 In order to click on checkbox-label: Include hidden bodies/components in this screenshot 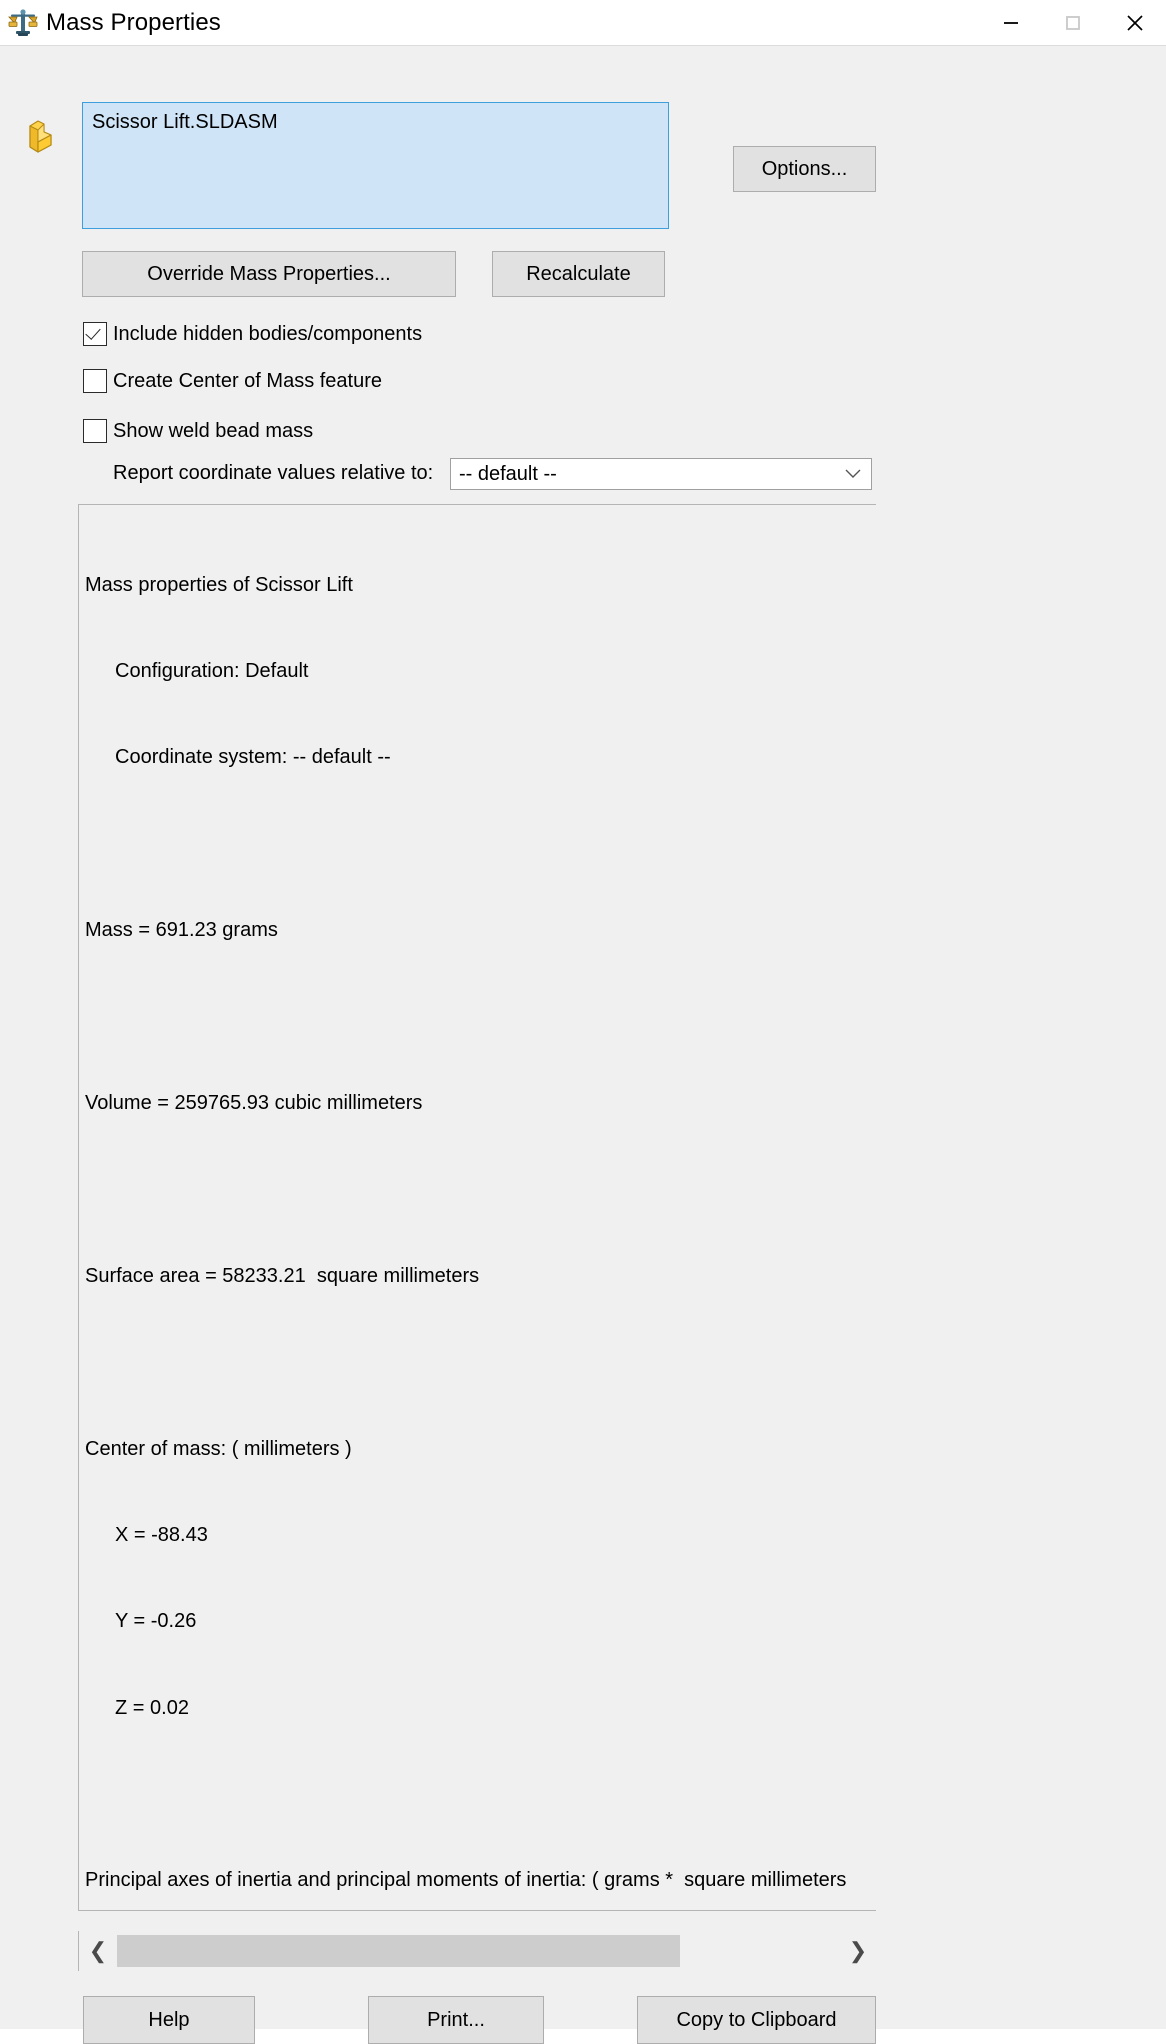, I will do `click(268, 333)`.